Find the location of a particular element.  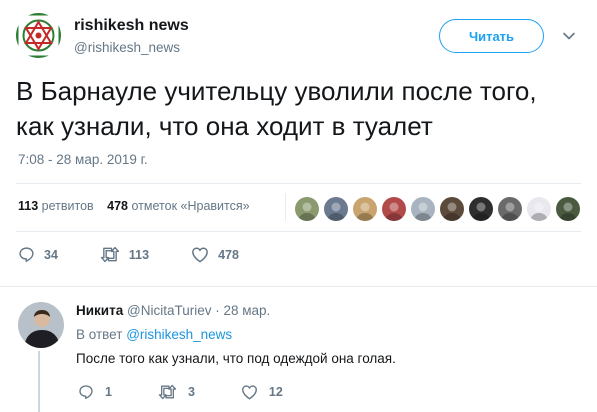

retweet-button: 113 is located at coordinates (124, 254).